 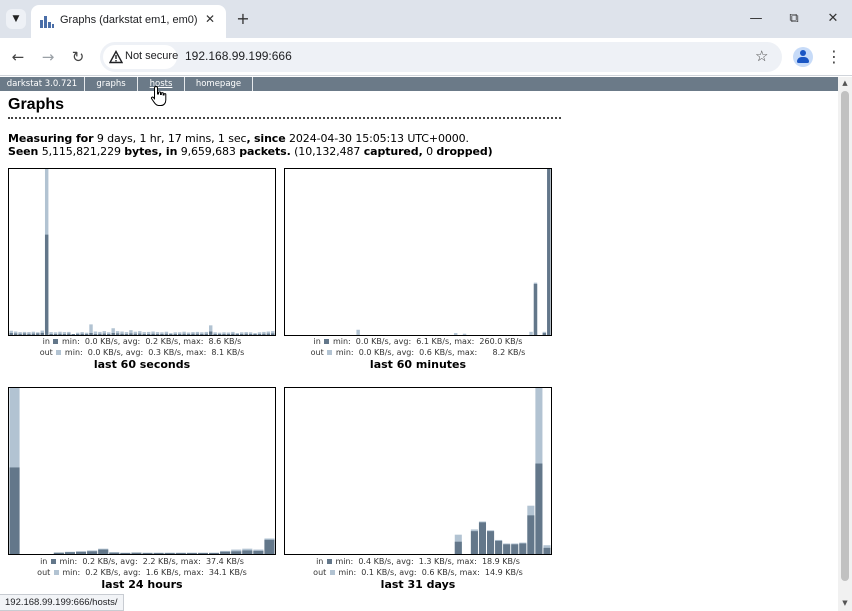 I want to click on darkstat-navbar: darkstat 3.0.721 graphs hosts homepage, so click(x=419, y=84).